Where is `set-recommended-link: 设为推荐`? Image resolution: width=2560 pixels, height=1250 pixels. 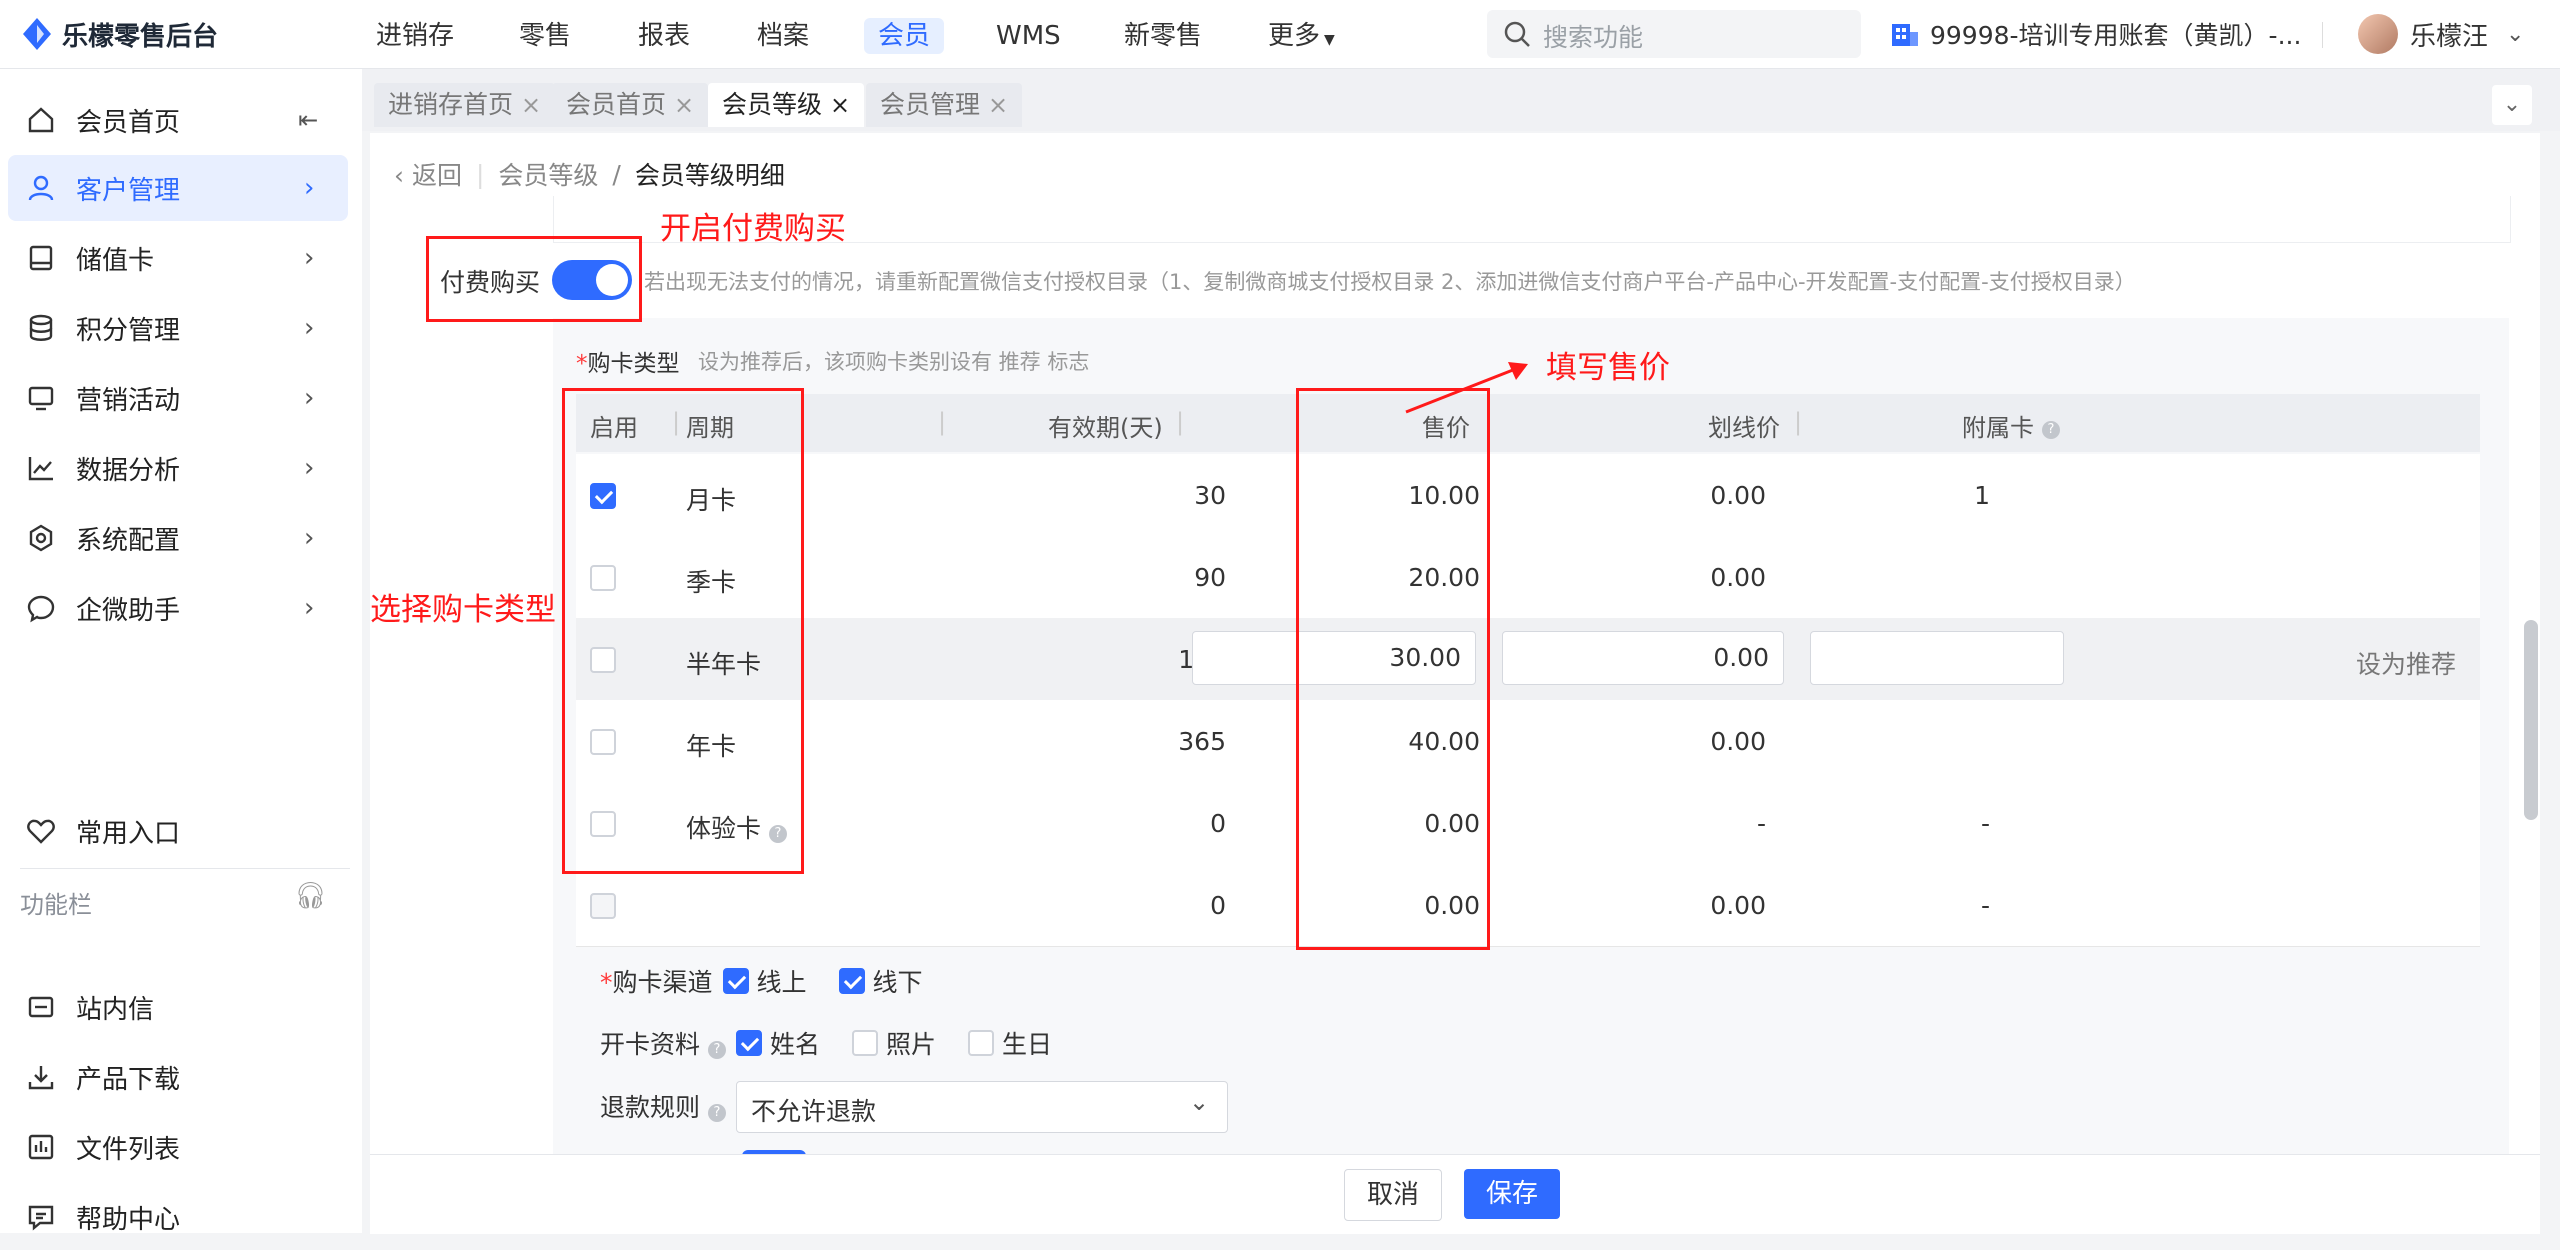
set-recommended-link: 设为推荐 is located at coordinates (2406, 663).